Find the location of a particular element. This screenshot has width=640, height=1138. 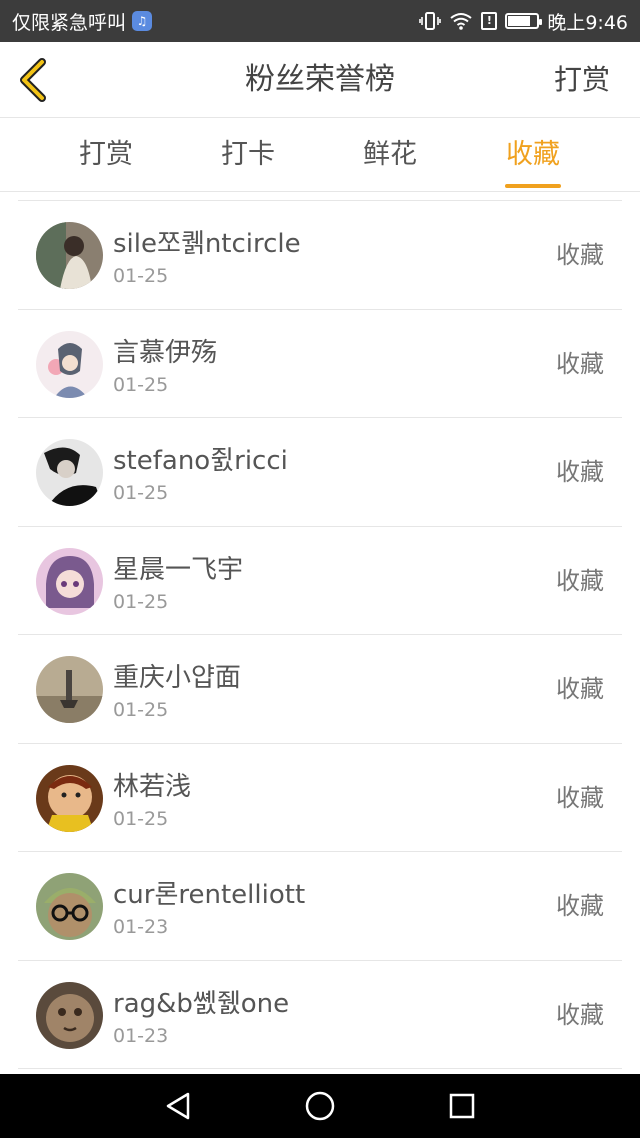

system-nav-bar is located at coordinates (320, 1106).